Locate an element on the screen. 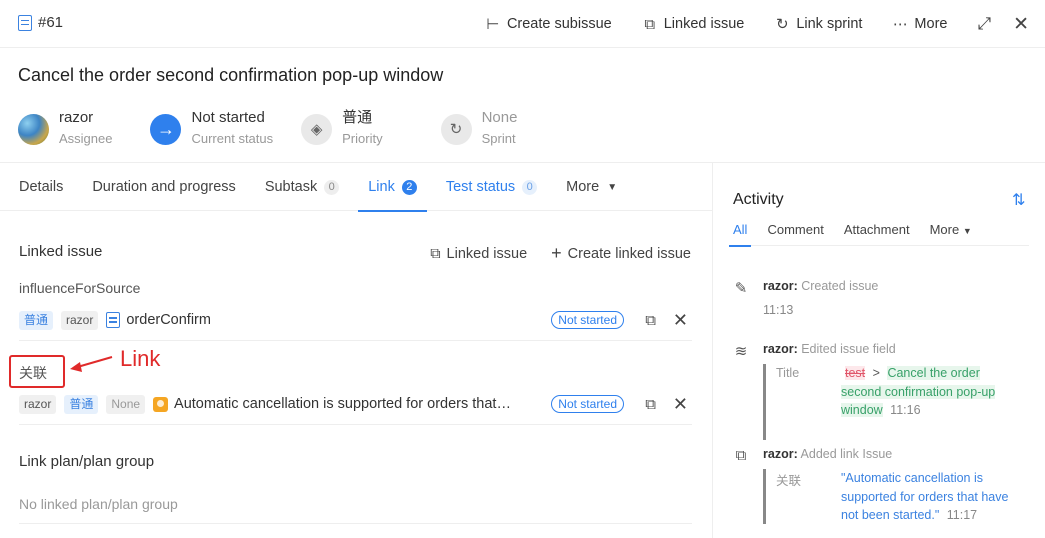 This screenshot has height=538, width=1045. status-field: → Not started Current status is located at coordinates (211, 129).